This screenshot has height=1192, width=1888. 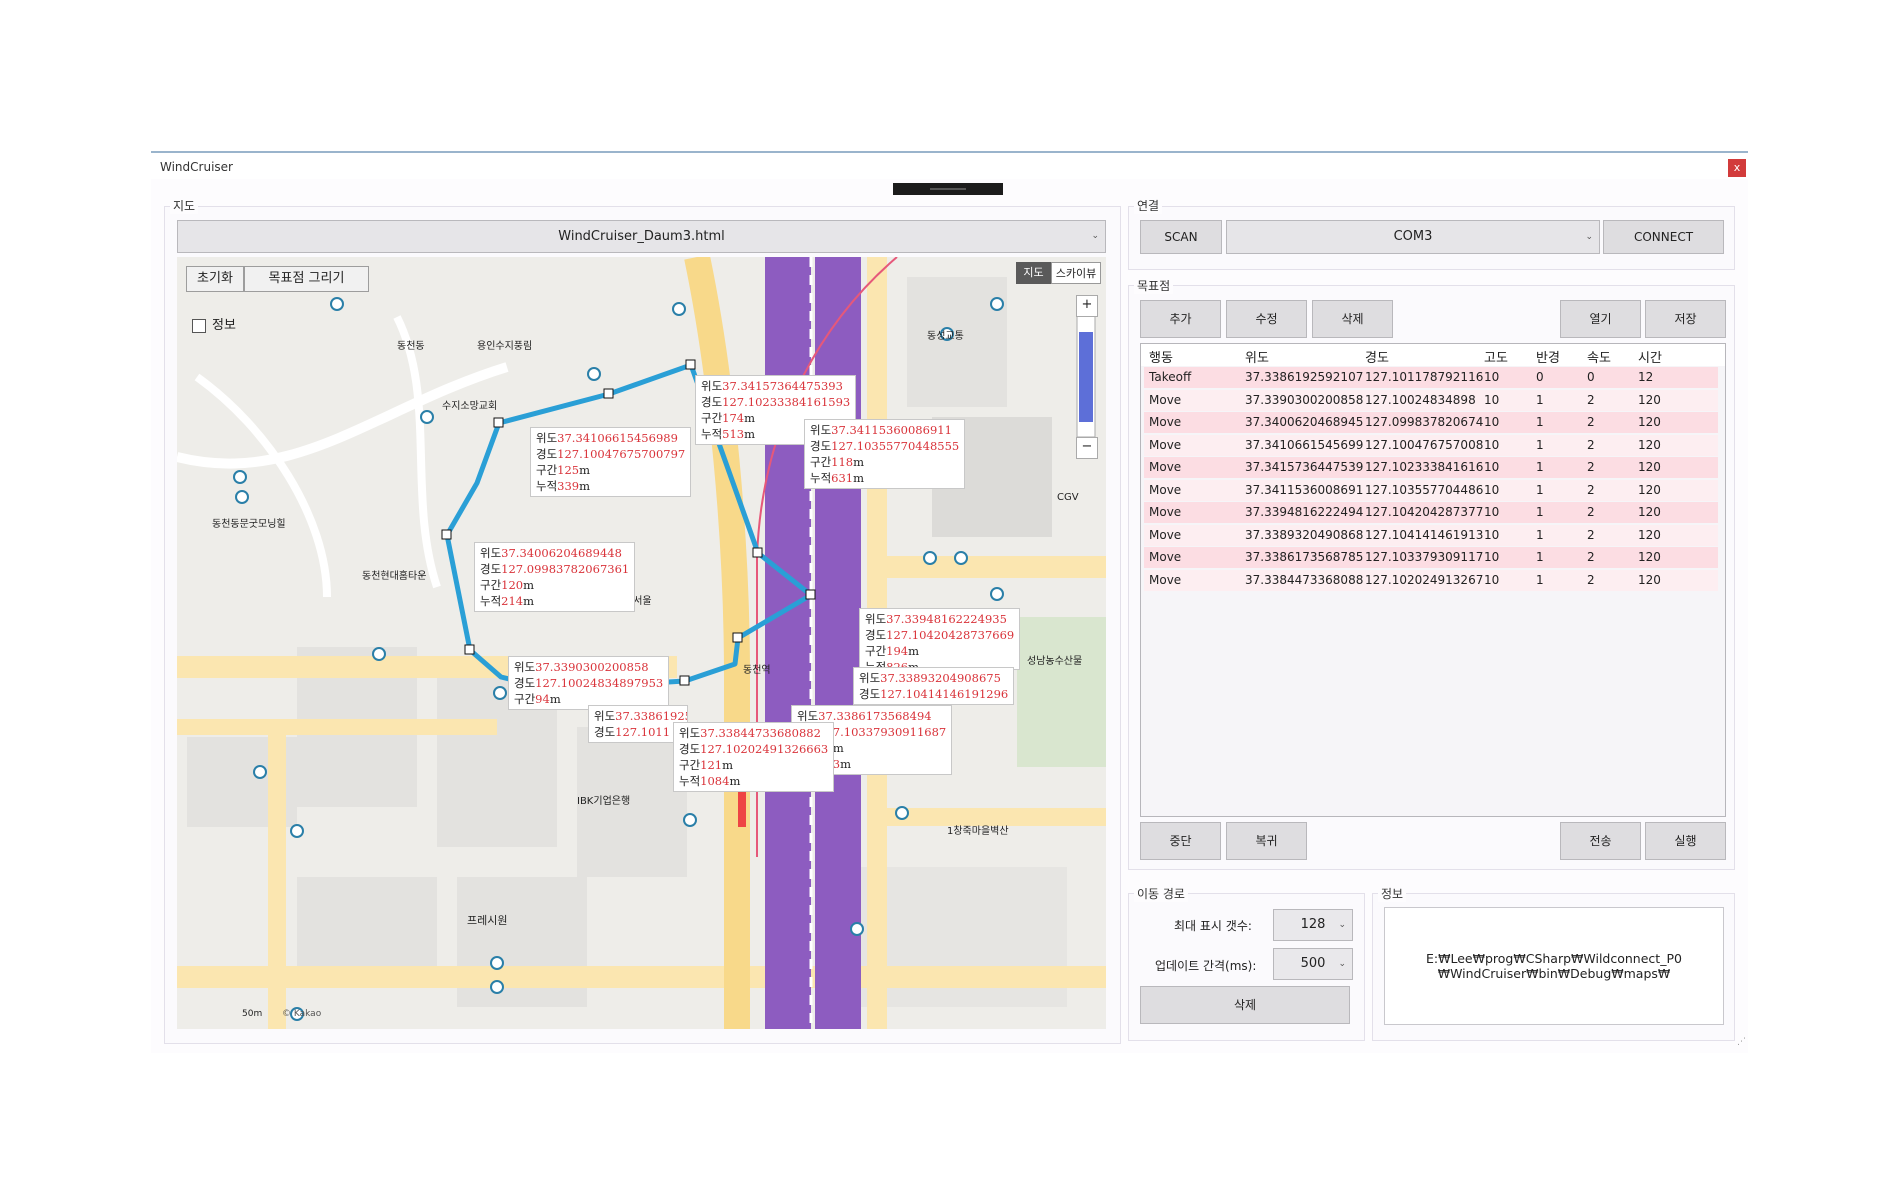 I want to click on close-button: x, so click(x=1737, y=168).